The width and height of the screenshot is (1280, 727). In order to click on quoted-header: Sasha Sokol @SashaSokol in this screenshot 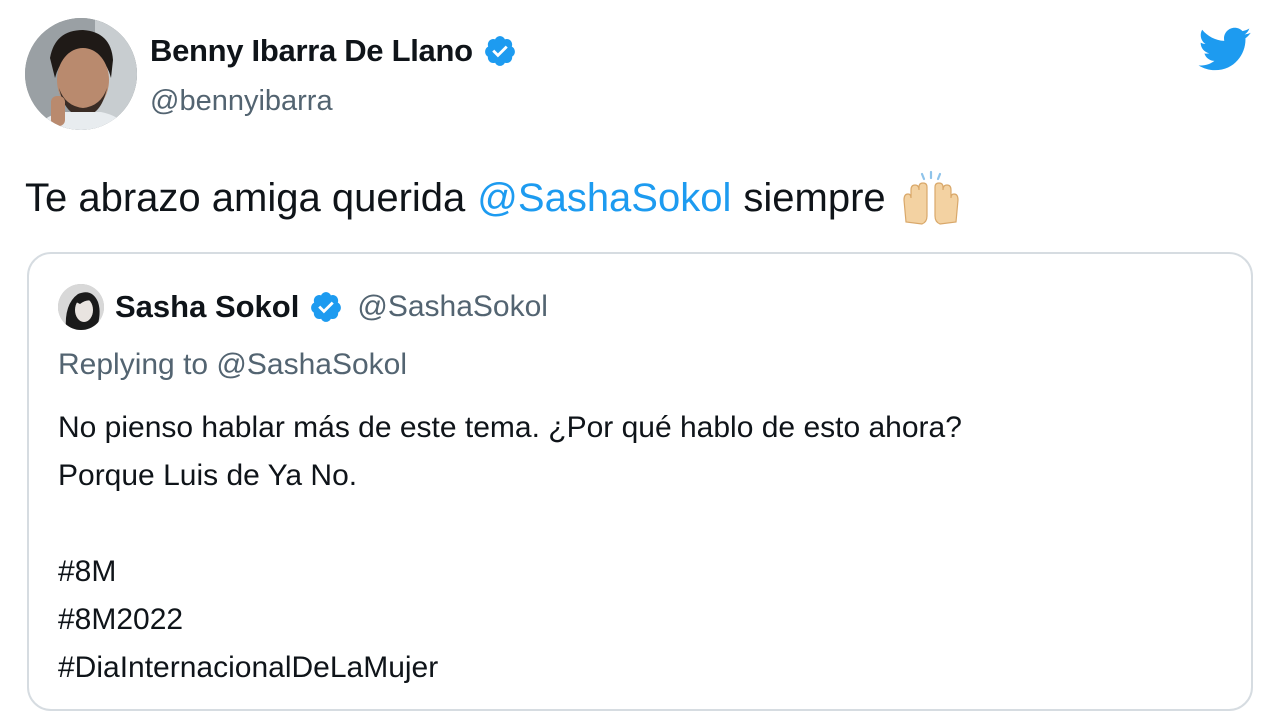, I will do `click(331, 307)`.